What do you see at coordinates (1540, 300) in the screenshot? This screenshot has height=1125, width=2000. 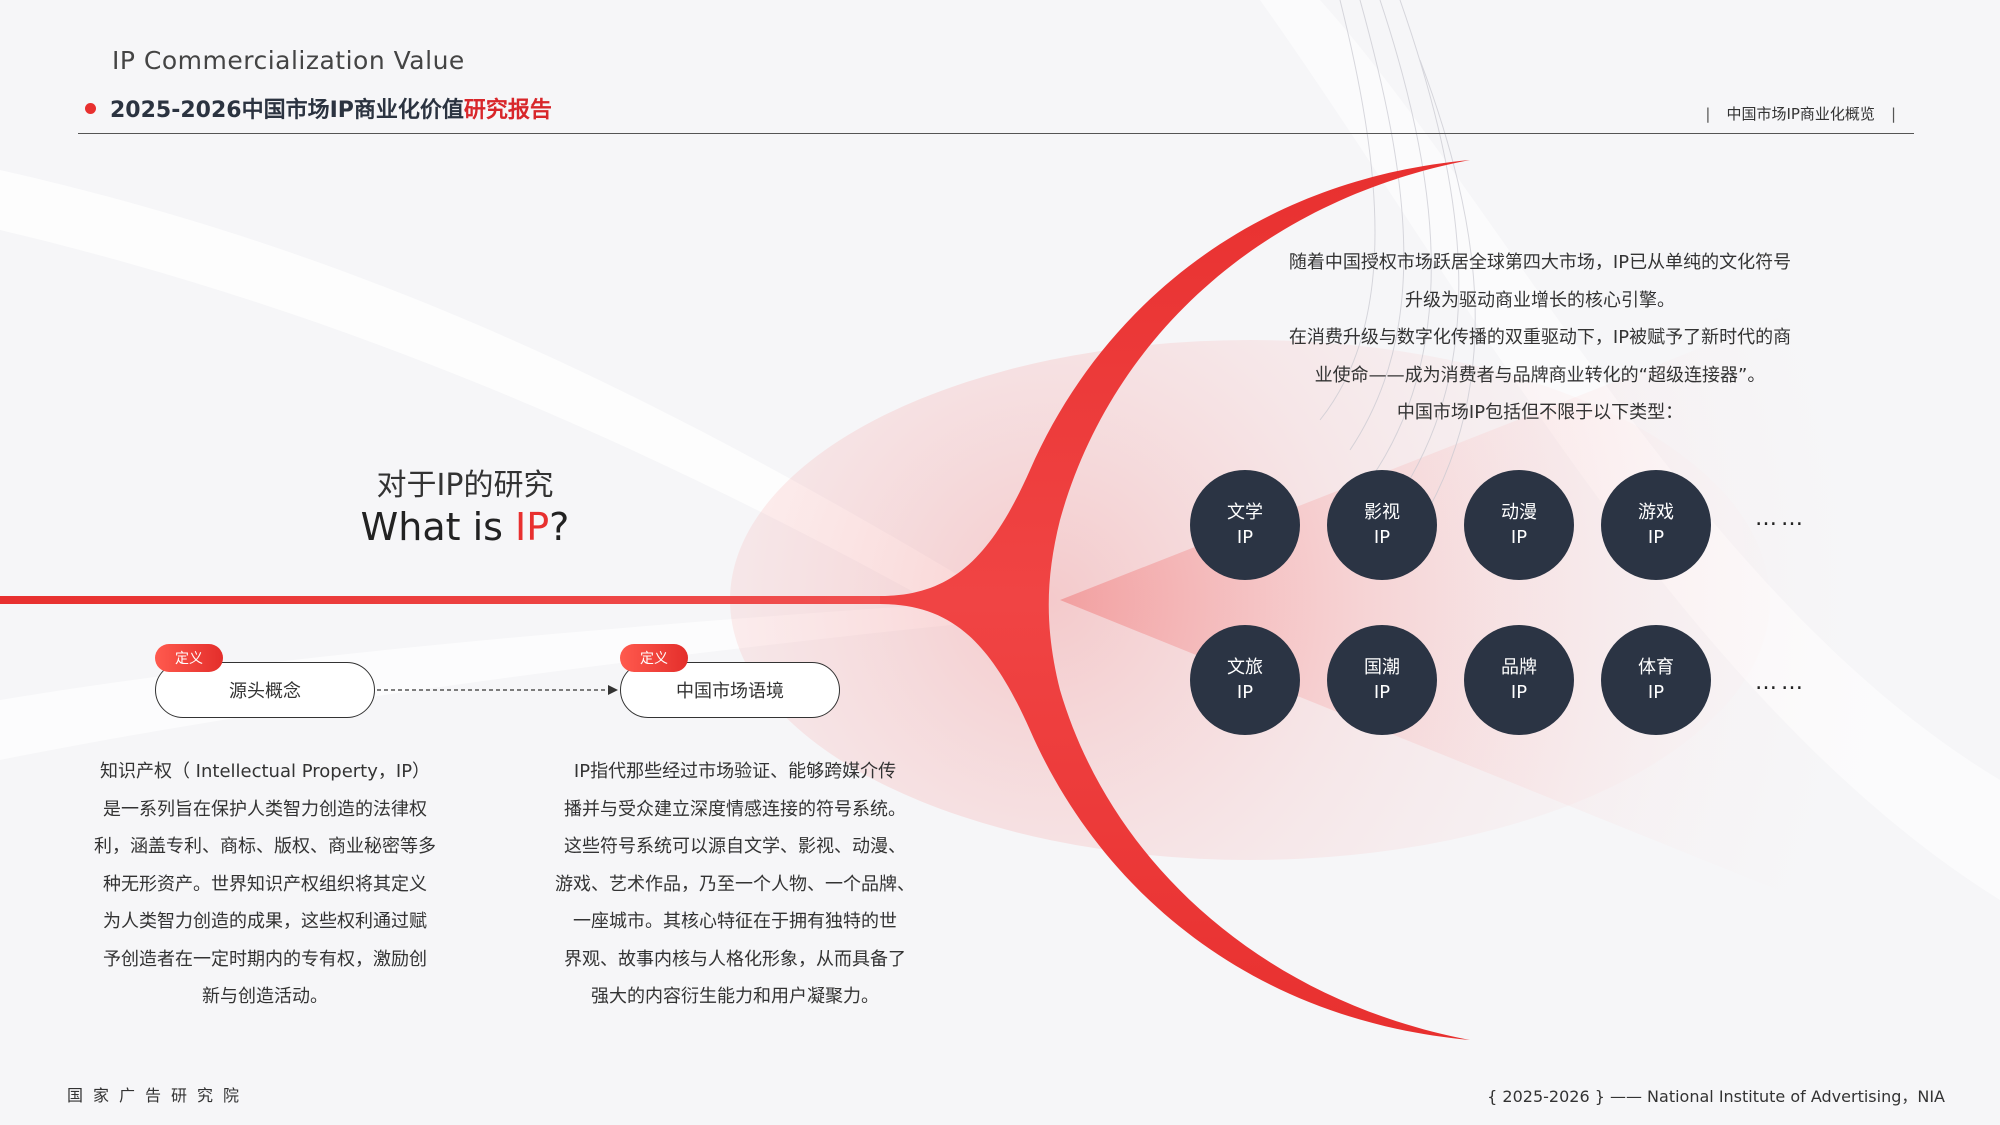 I see `text-line: 升级为驱动商业增长的核心引擎。` at bounding box center [1540, 300].